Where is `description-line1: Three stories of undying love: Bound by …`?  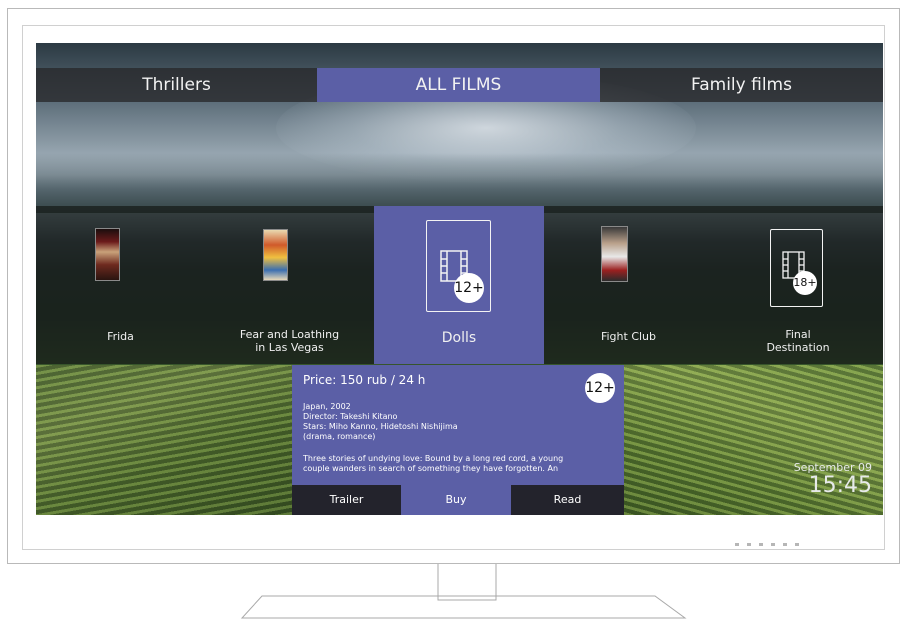 description-line1: Three stories of undying love: Bound by … is located at coordinates (433, 458).